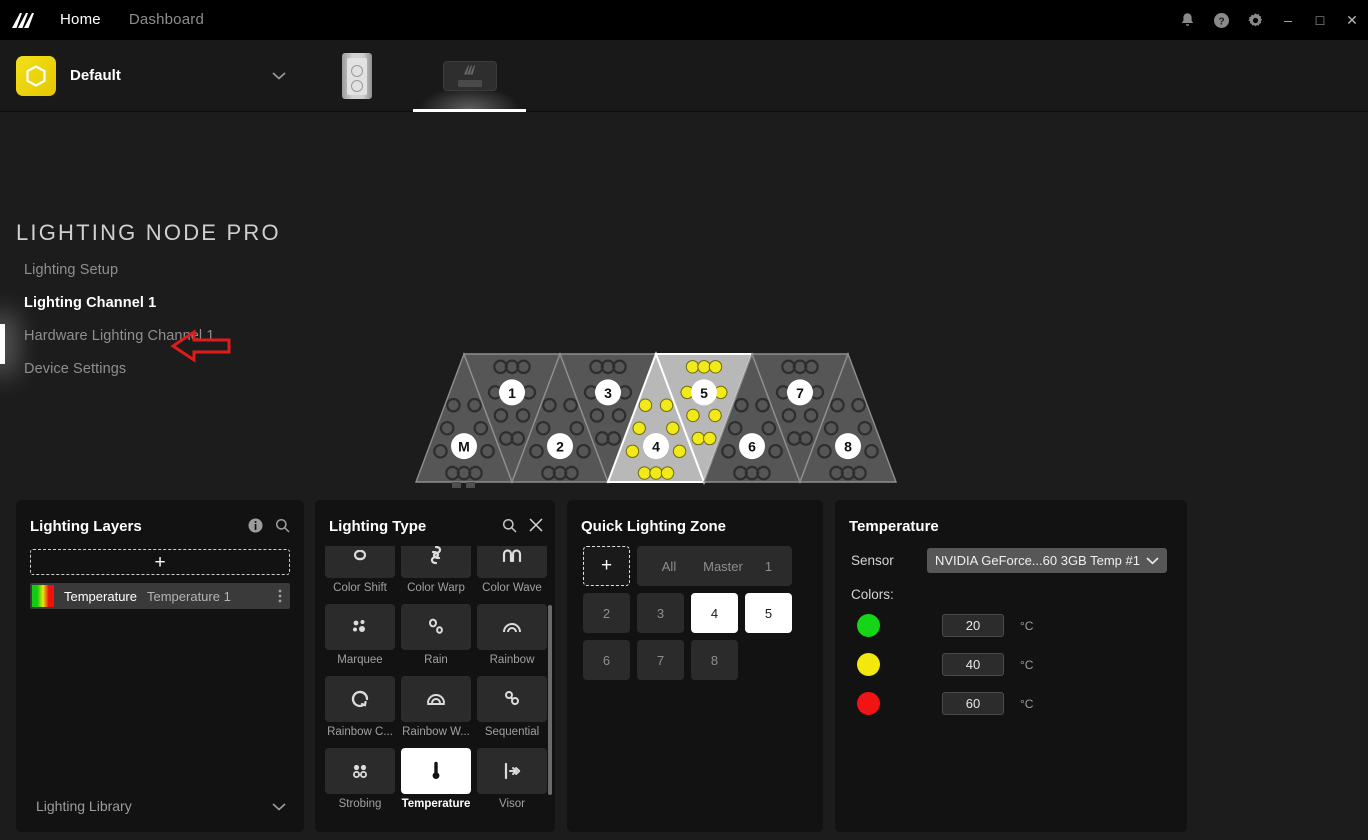  What do you see at coordinates (436, 638) in the screenshot?
I see `lighting-type-rain: Rain` at bounding box center [436, 638].